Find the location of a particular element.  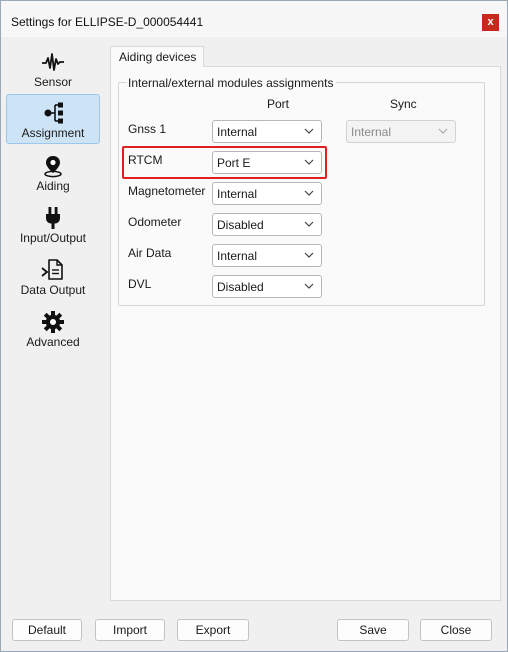

location-pin-icon is located at coordinates (53, 167).